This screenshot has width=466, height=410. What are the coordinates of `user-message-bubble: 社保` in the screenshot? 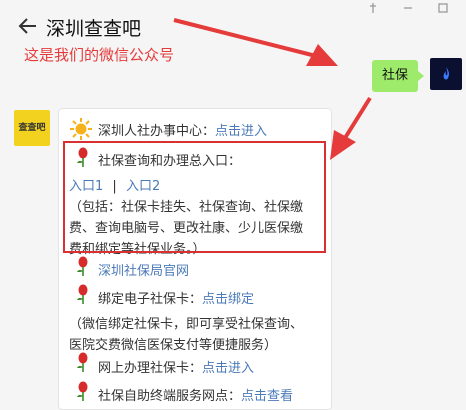 It's located at (398, 76).